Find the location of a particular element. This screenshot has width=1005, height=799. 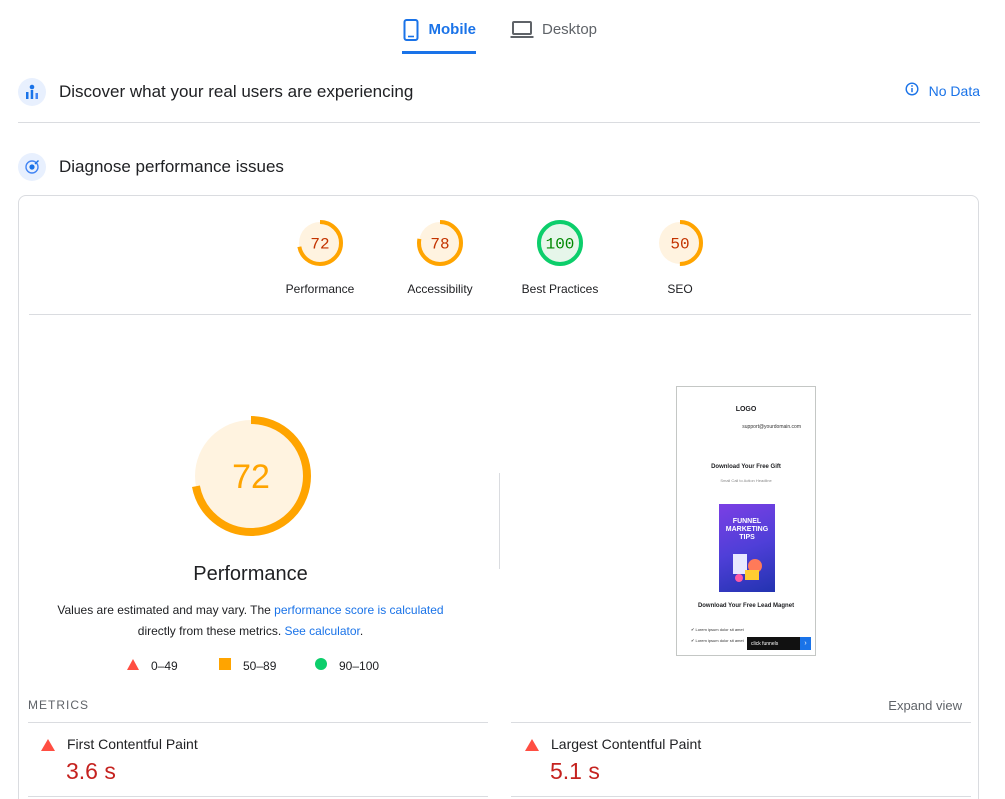

legend-pass: 90–100 is located at coordinates (361, 665).